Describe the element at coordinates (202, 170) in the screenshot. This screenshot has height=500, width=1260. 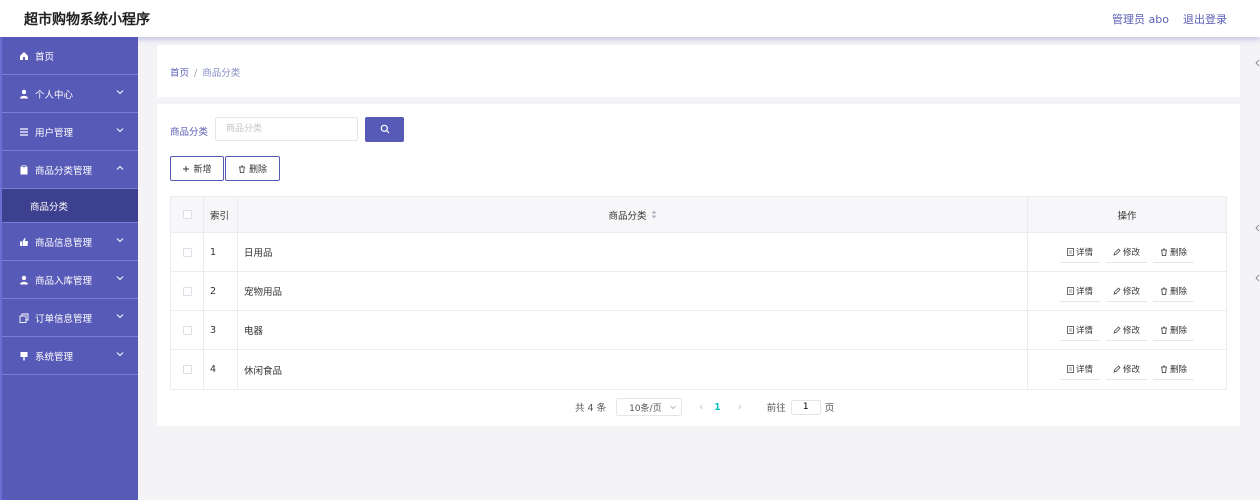
I see `add-button-label: 新增` at that location.